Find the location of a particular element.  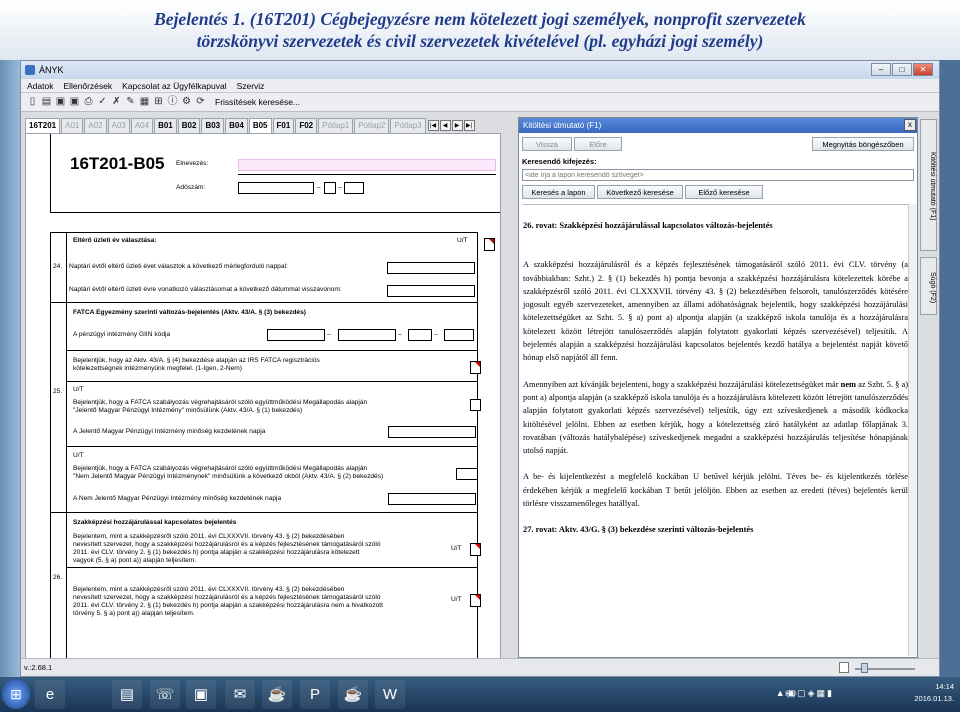

powerpoint-icon: P is located at coordinates (315, 694).